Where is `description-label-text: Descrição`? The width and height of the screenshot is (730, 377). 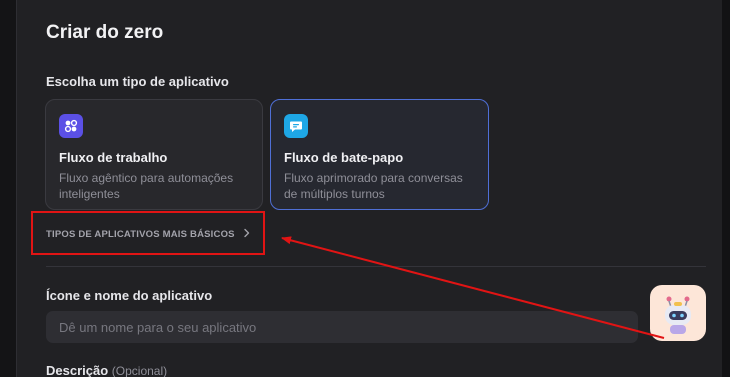 description-label-text: Descrição is located at coordinates (77, 370).